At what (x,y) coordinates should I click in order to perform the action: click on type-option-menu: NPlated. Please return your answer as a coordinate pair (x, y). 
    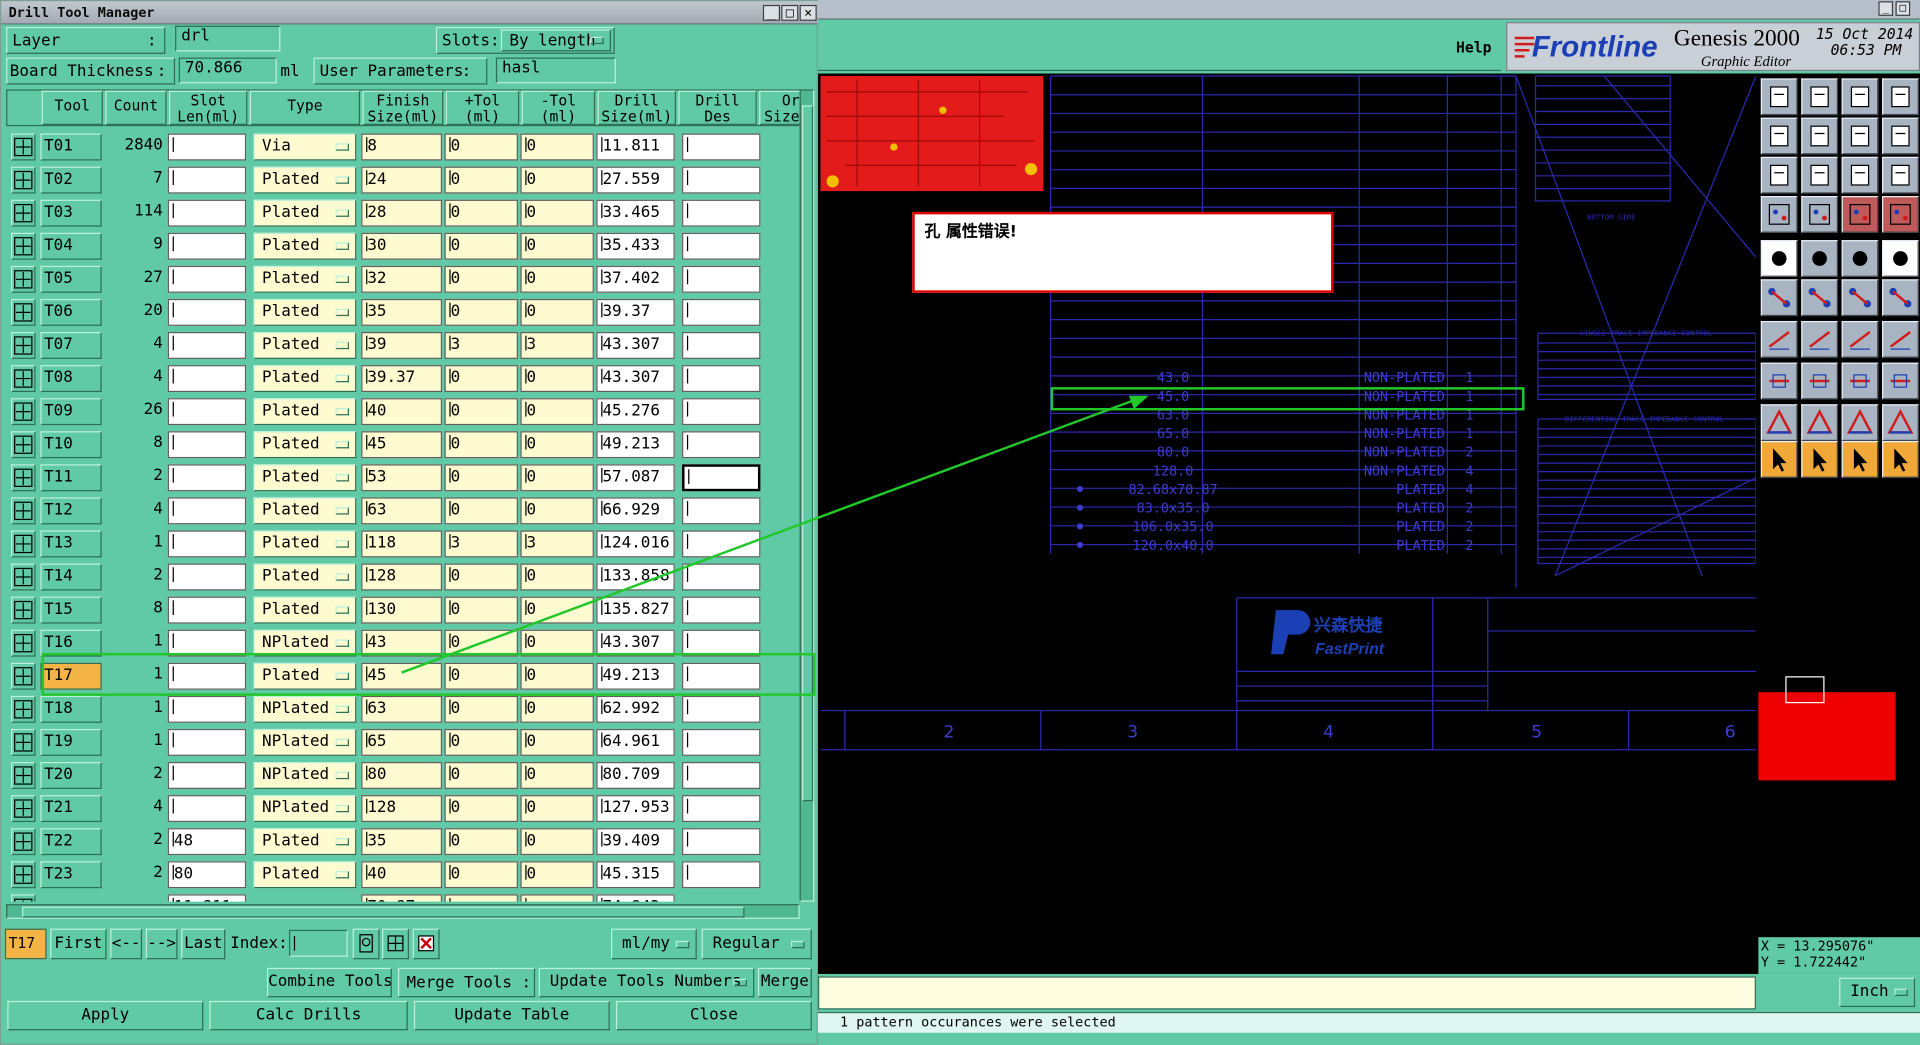
    Looking at the image, I should click on (305, 643).